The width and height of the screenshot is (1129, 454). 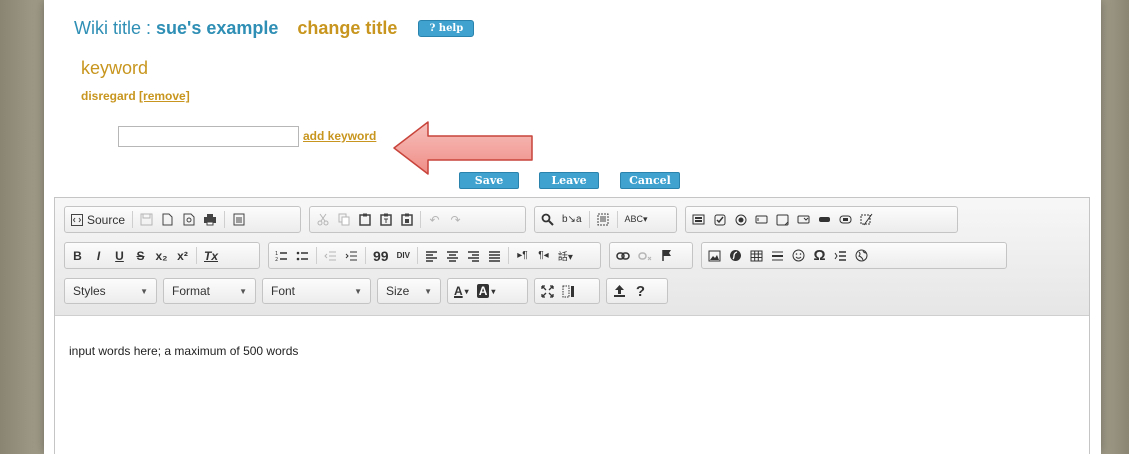 I want to click on find-button, so click(x=547, y=219).